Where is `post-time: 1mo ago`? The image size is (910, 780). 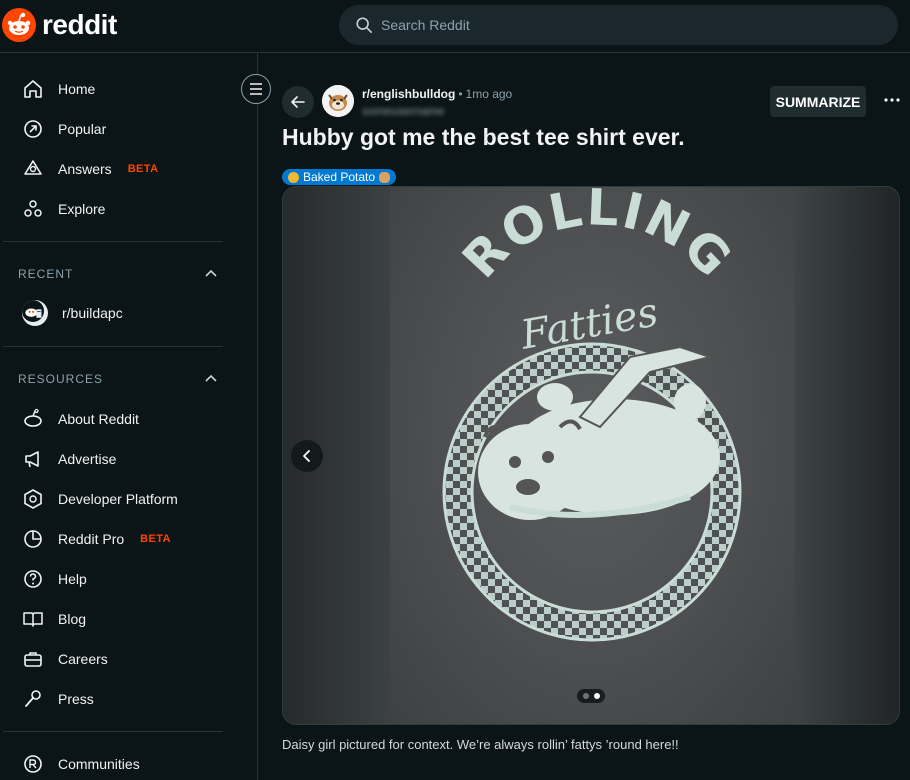
post-time: 1mo ago is located at coordinates (489, 94).